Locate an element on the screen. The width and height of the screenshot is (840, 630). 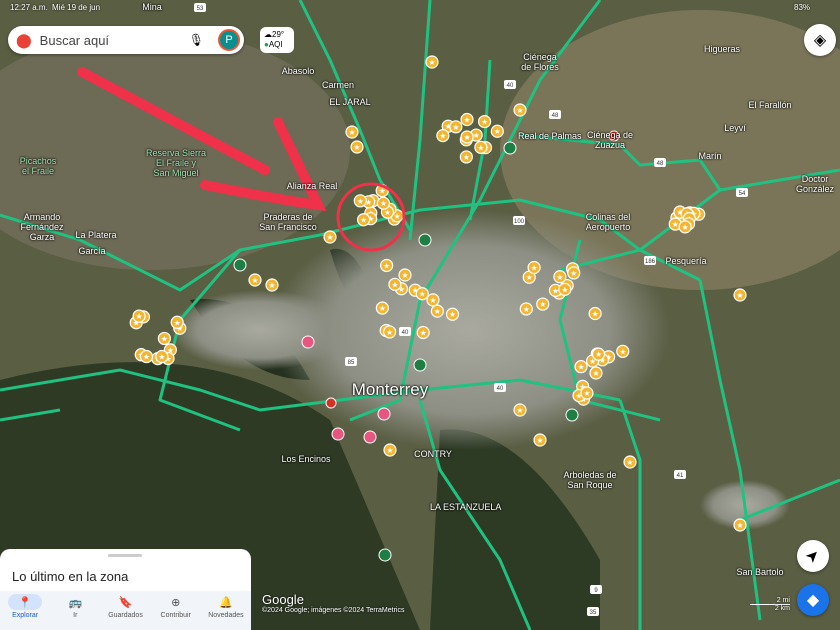
map-label-armando: Armando Fernández Garza is located at coordinates (42, 227).